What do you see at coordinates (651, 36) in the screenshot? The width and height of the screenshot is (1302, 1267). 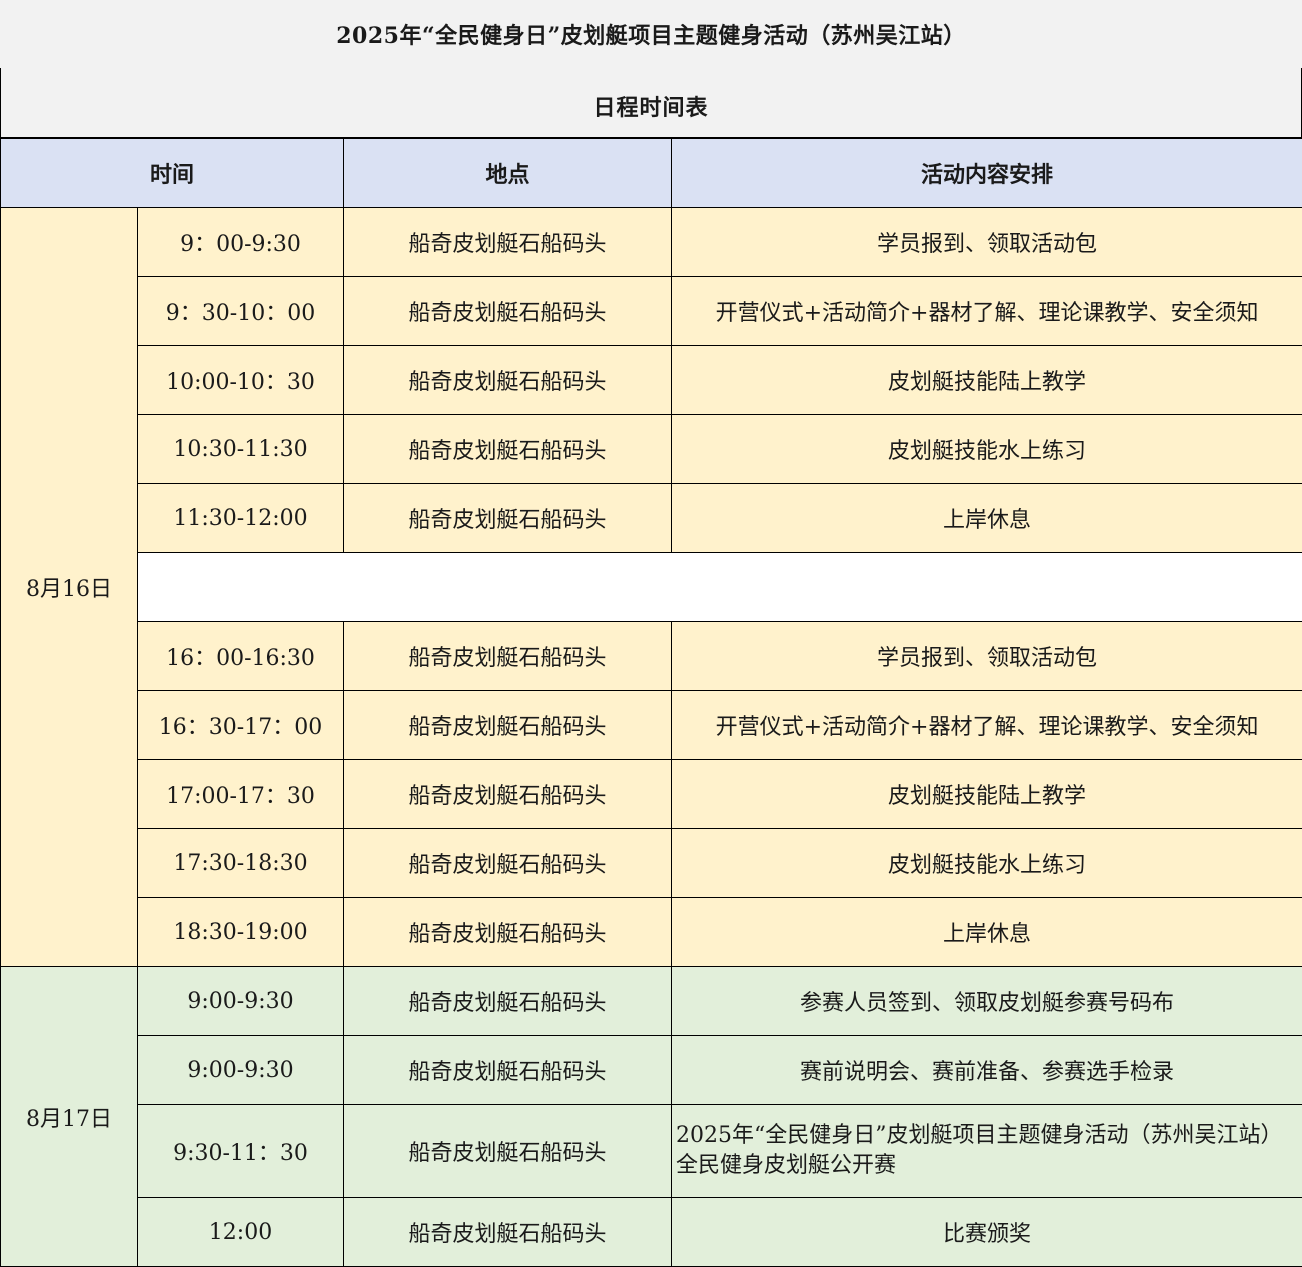 I see `page-title: 2025年“全民健身日”皮划艇项目主题健身活动（苏州吴江站）` at bounding box center [651, 36].